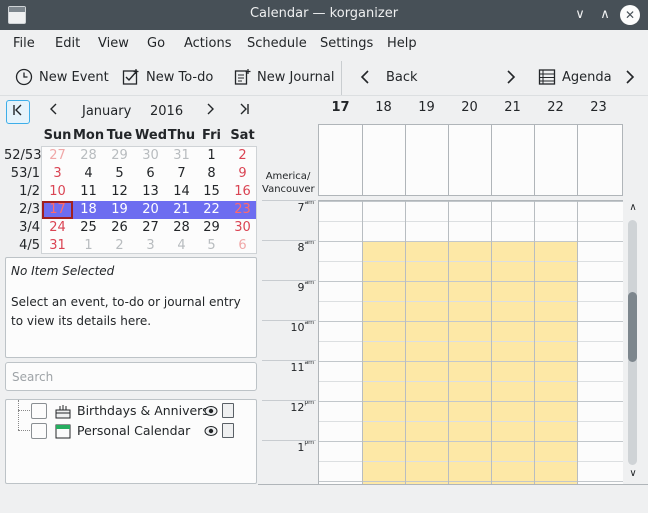 Image resolution: width=648 pixels, height=513 pixels. I want to click on new-todo-button: New To-do, so click(167, 77).